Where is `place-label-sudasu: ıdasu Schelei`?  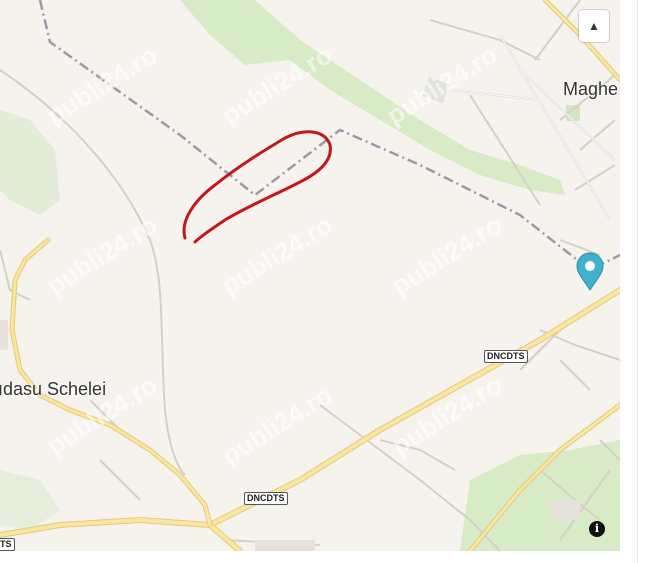
place-label-sudasu: ıdasu Schelei is located at coordinates (53, 389).